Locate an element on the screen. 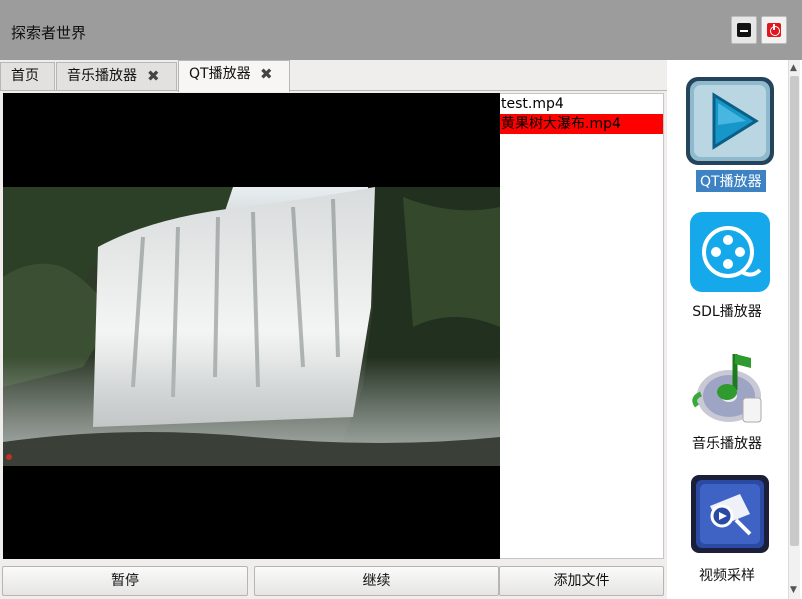 This screenshot has height=599, width=802. tab-bar: 首页 音乐播放器 ✖ QT播放器 ✖ is located at coordinates (333, 76).